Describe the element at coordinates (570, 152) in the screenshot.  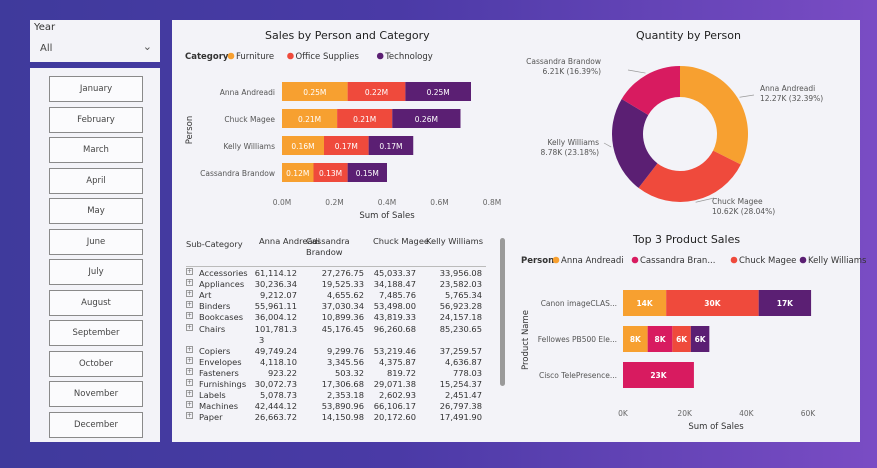
I see `donut-label-value: 8.78K (23.18%)` at that location.